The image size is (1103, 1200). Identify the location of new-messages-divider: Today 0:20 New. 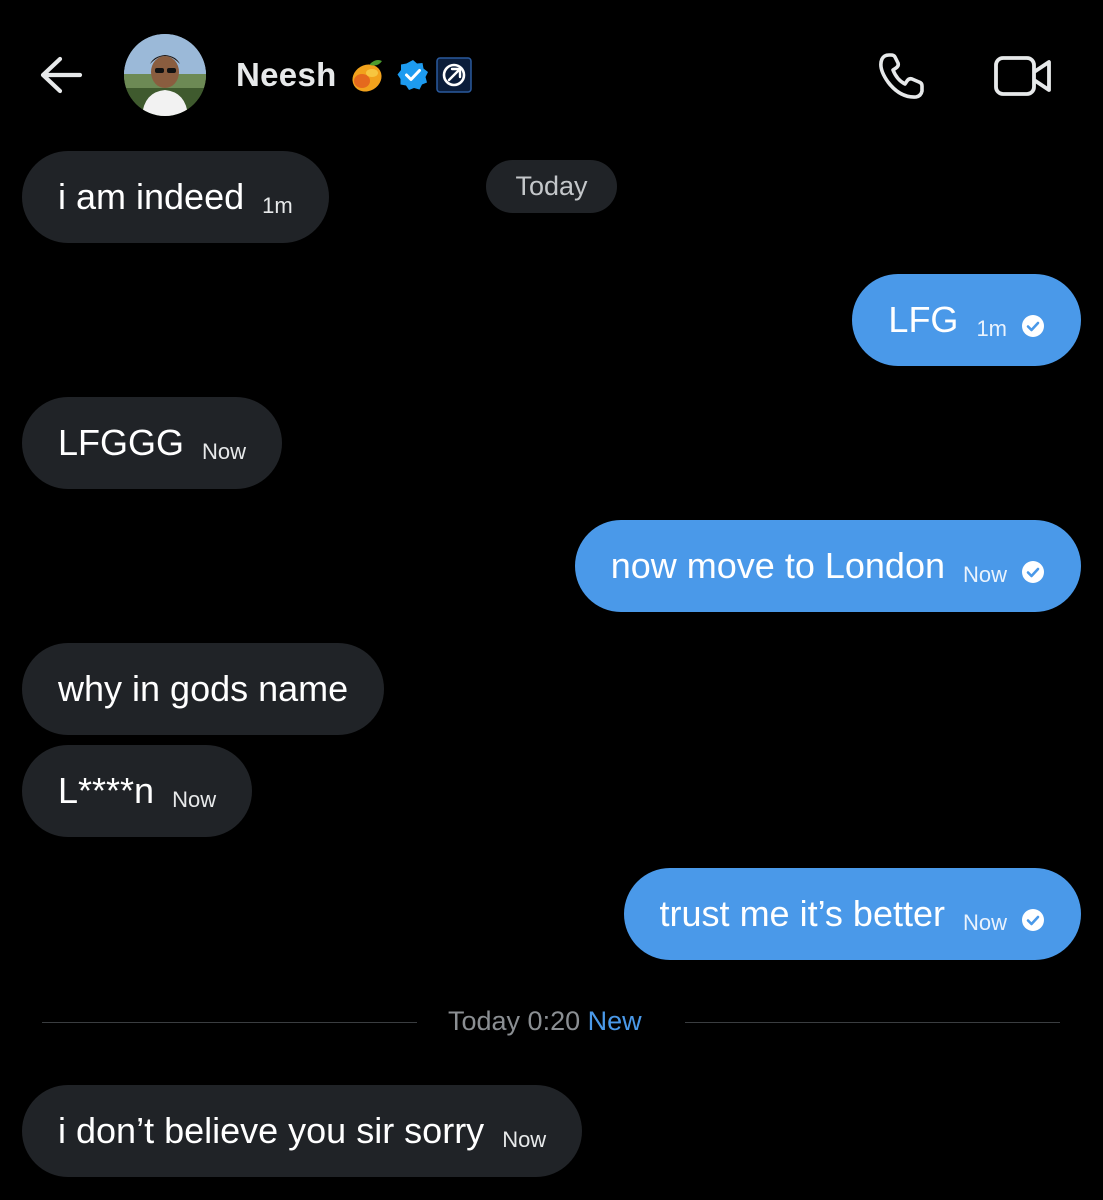
(545, 1021).